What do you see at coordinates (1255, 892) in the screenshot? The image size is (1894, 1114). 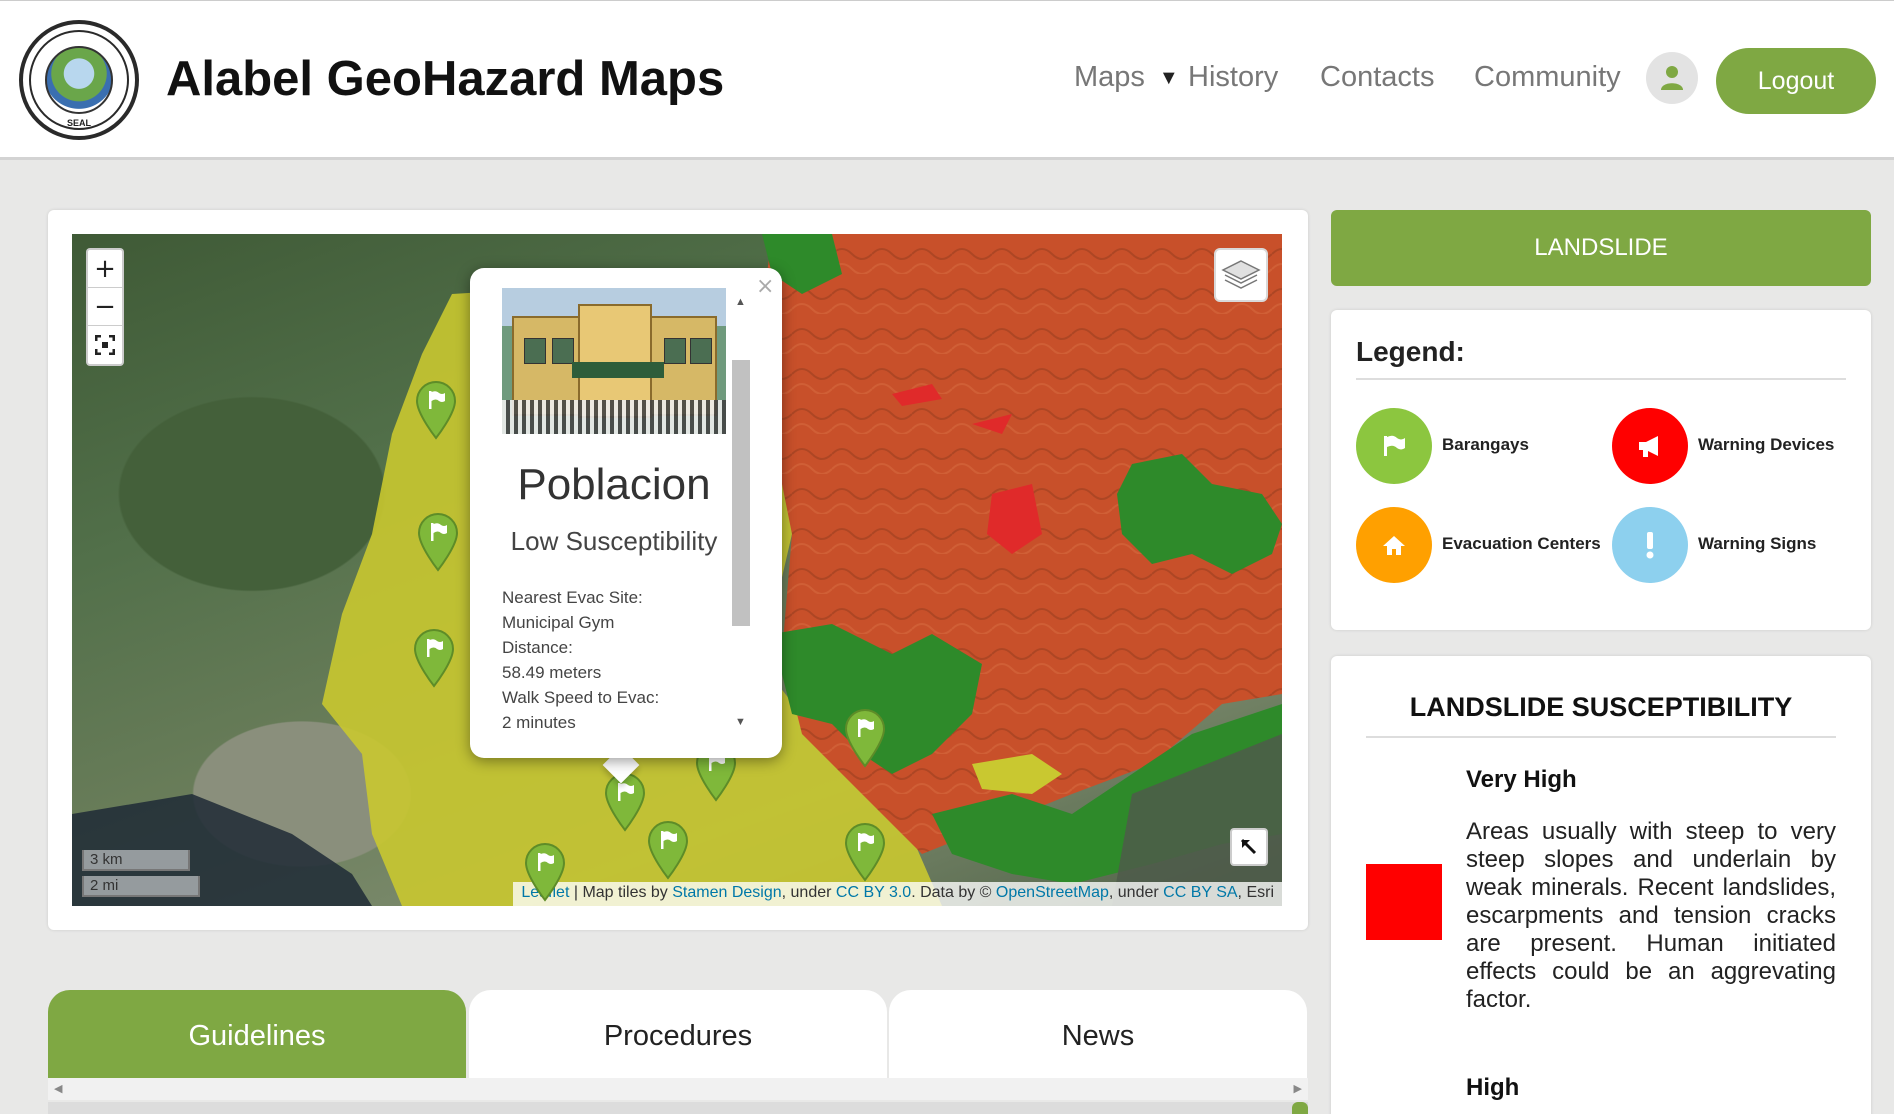 I see `attribution-text: , Esri` at bounding box center [1255, 892].